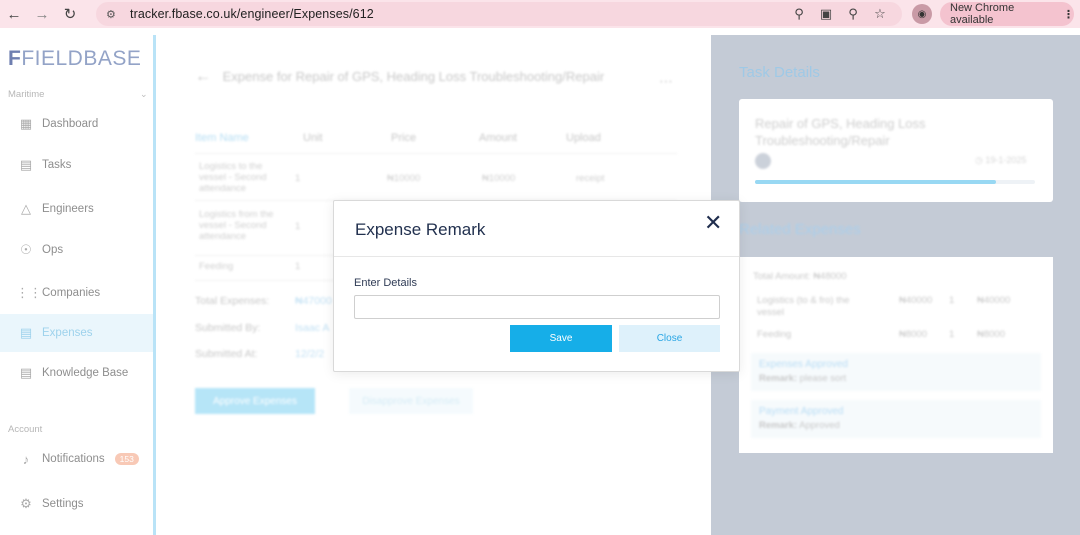 This screenshot has height=535, width=1080. I want to click on profile-avatar-icon: ◉, so click(922, 14).